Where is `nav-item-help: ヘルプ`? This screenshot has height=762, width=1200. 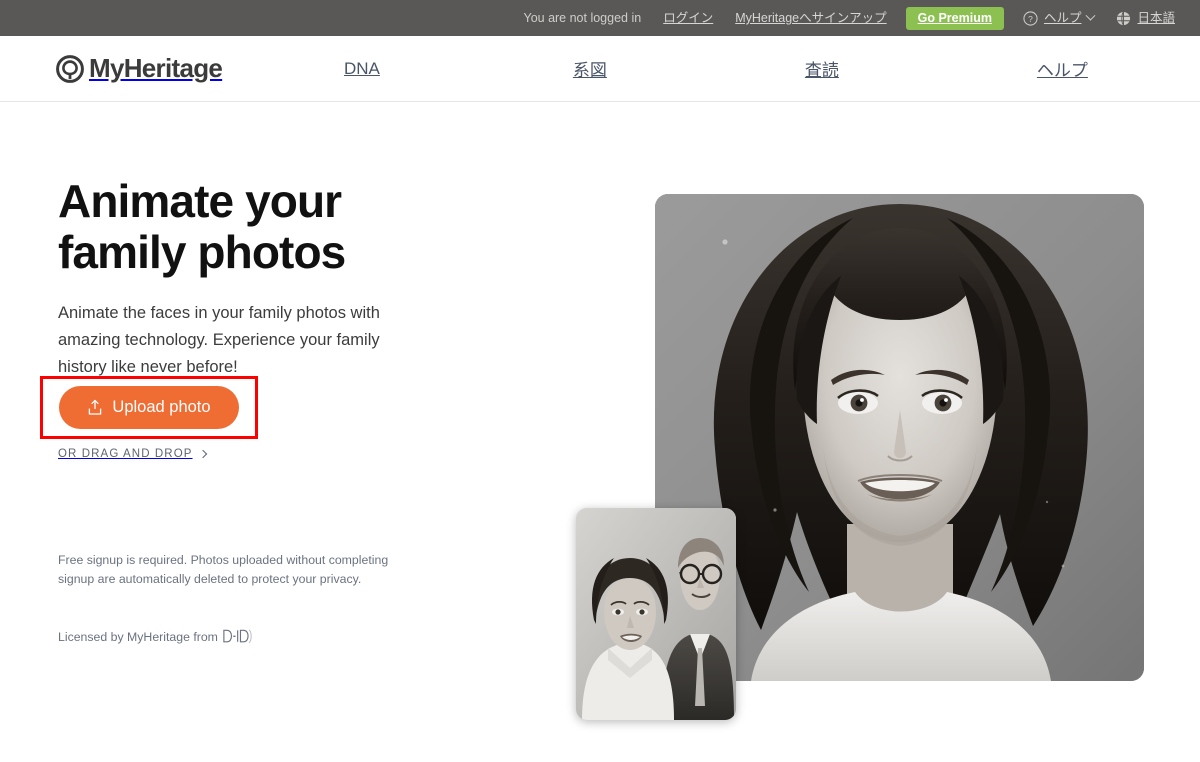
nav-item-help: ヘルプ is located at coordinates (1062, 68).